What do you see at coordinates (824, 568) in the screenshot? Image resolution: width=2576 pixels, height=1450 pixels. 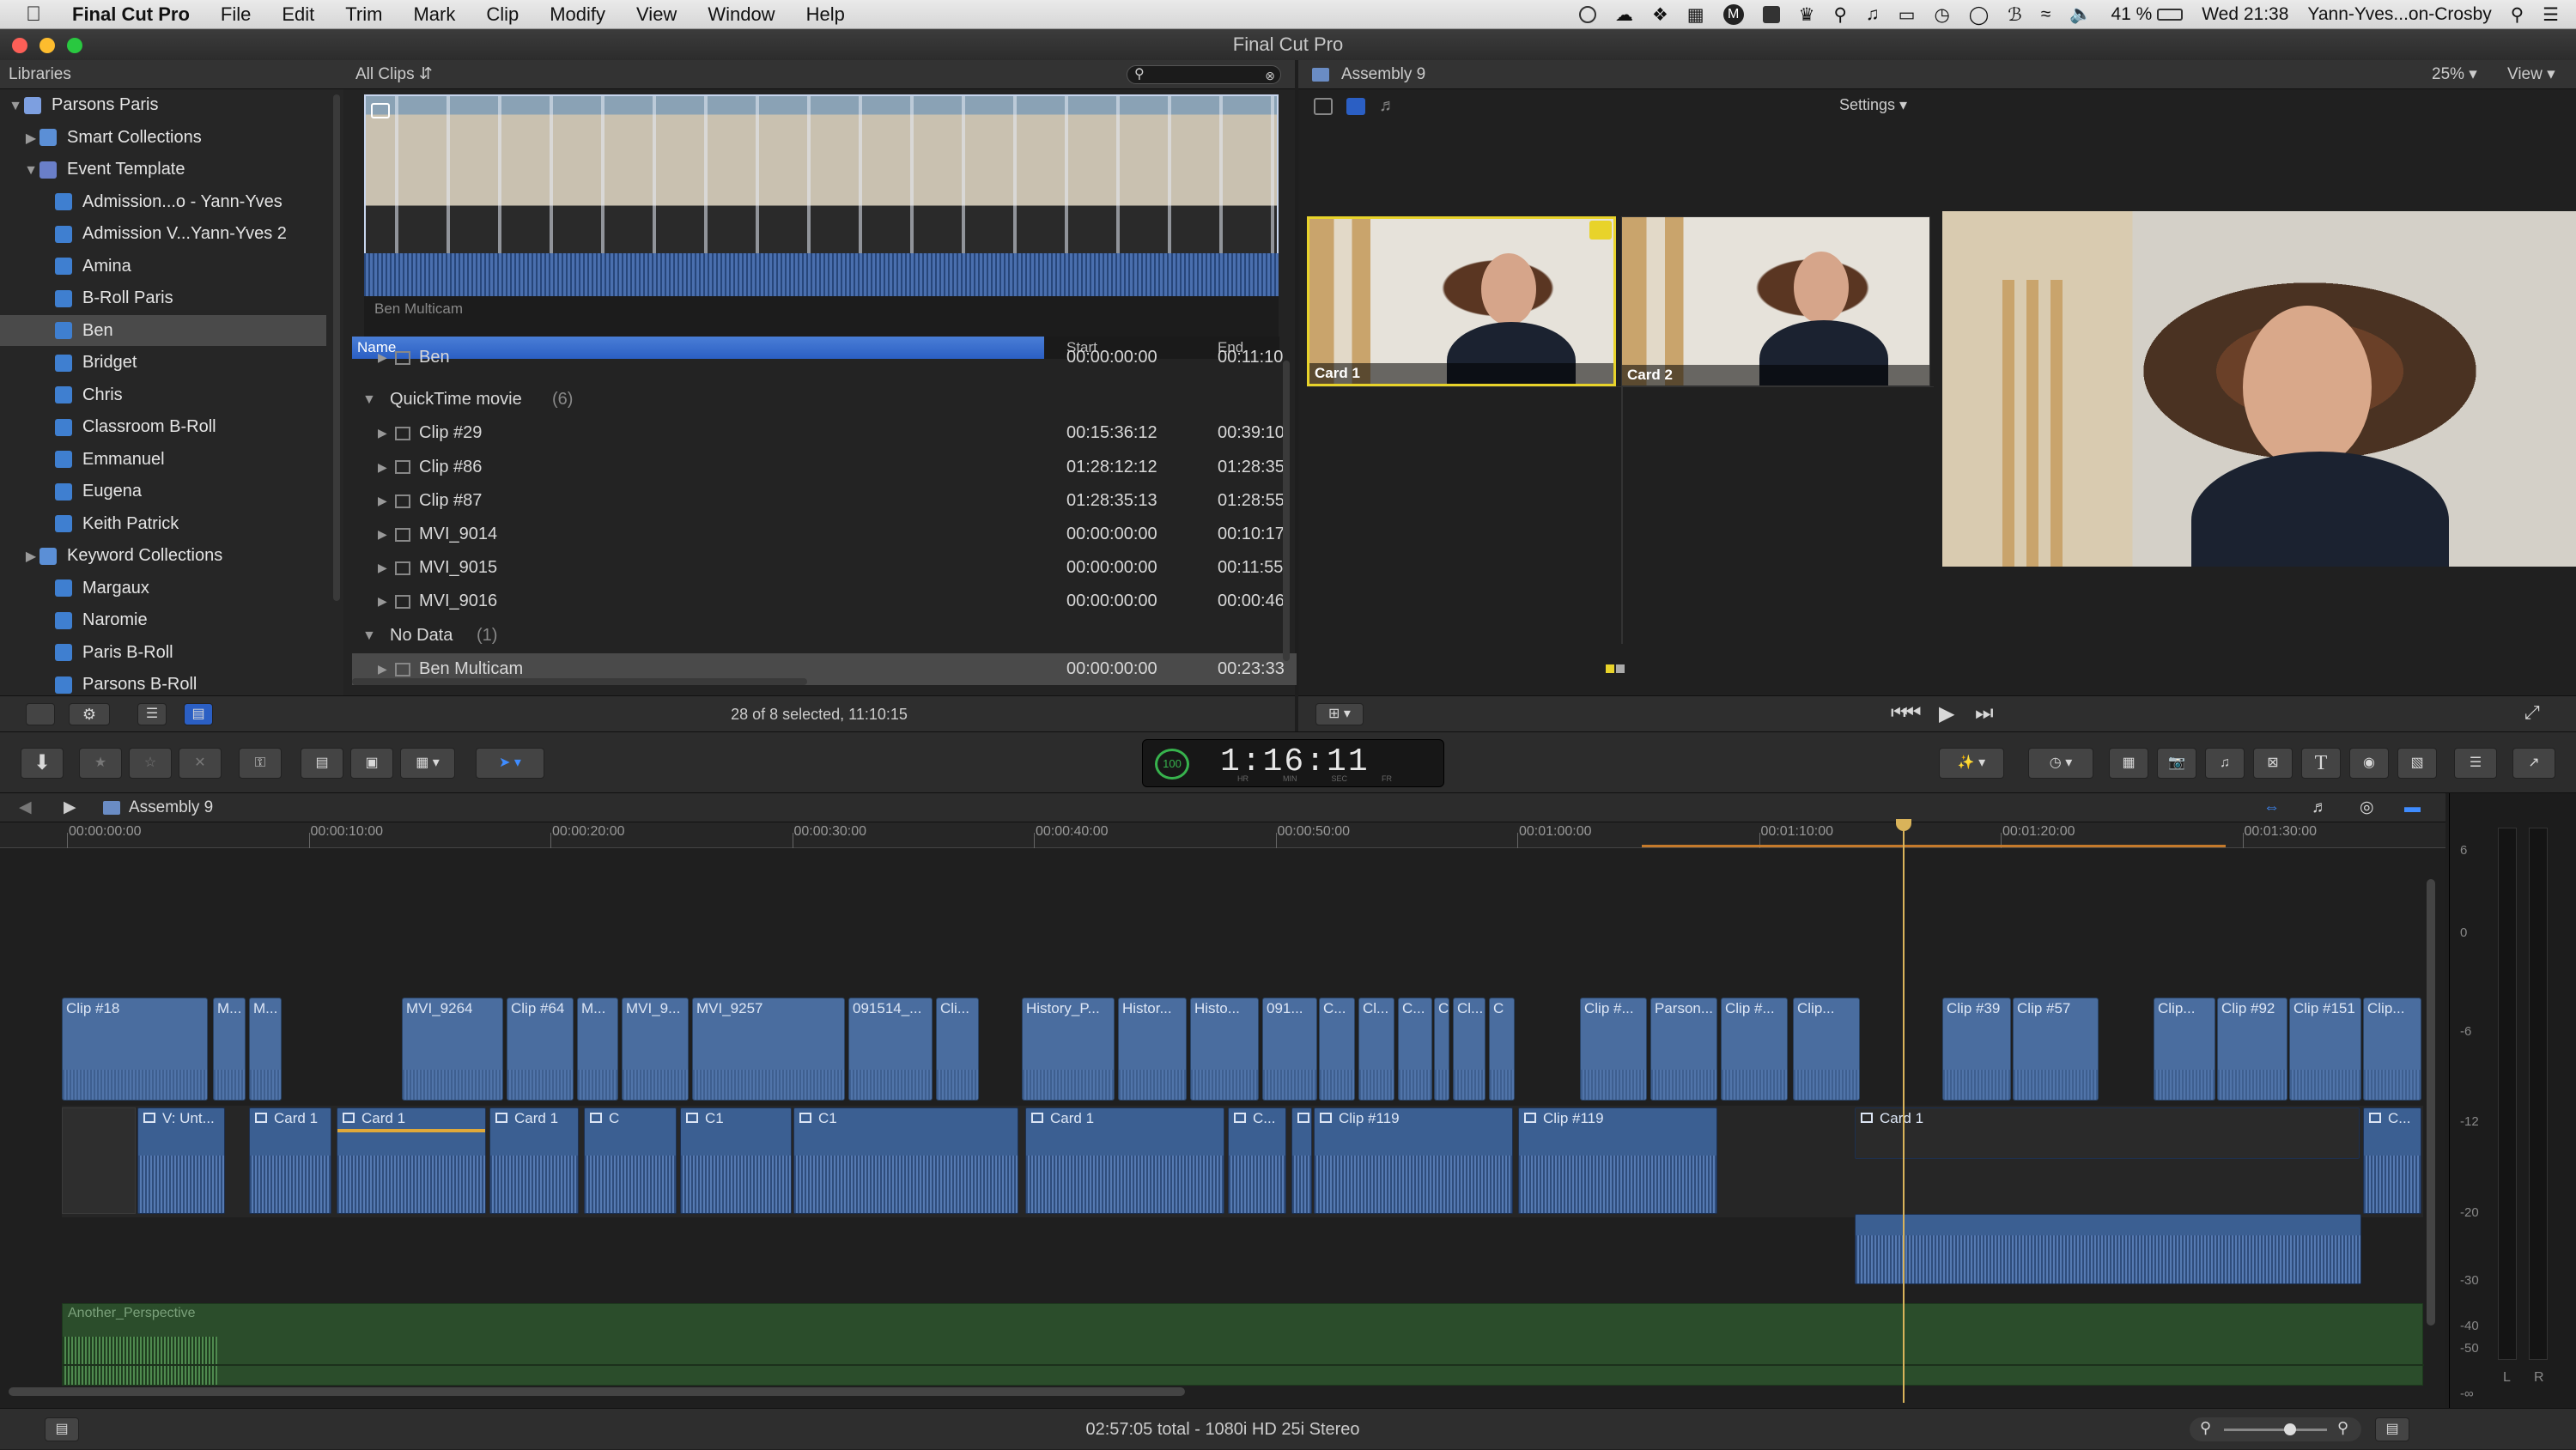 I see `browser-clip-row: ▶ MVI_9015 00:00:00:00 00:11:55` at bounding box center [824, 568].